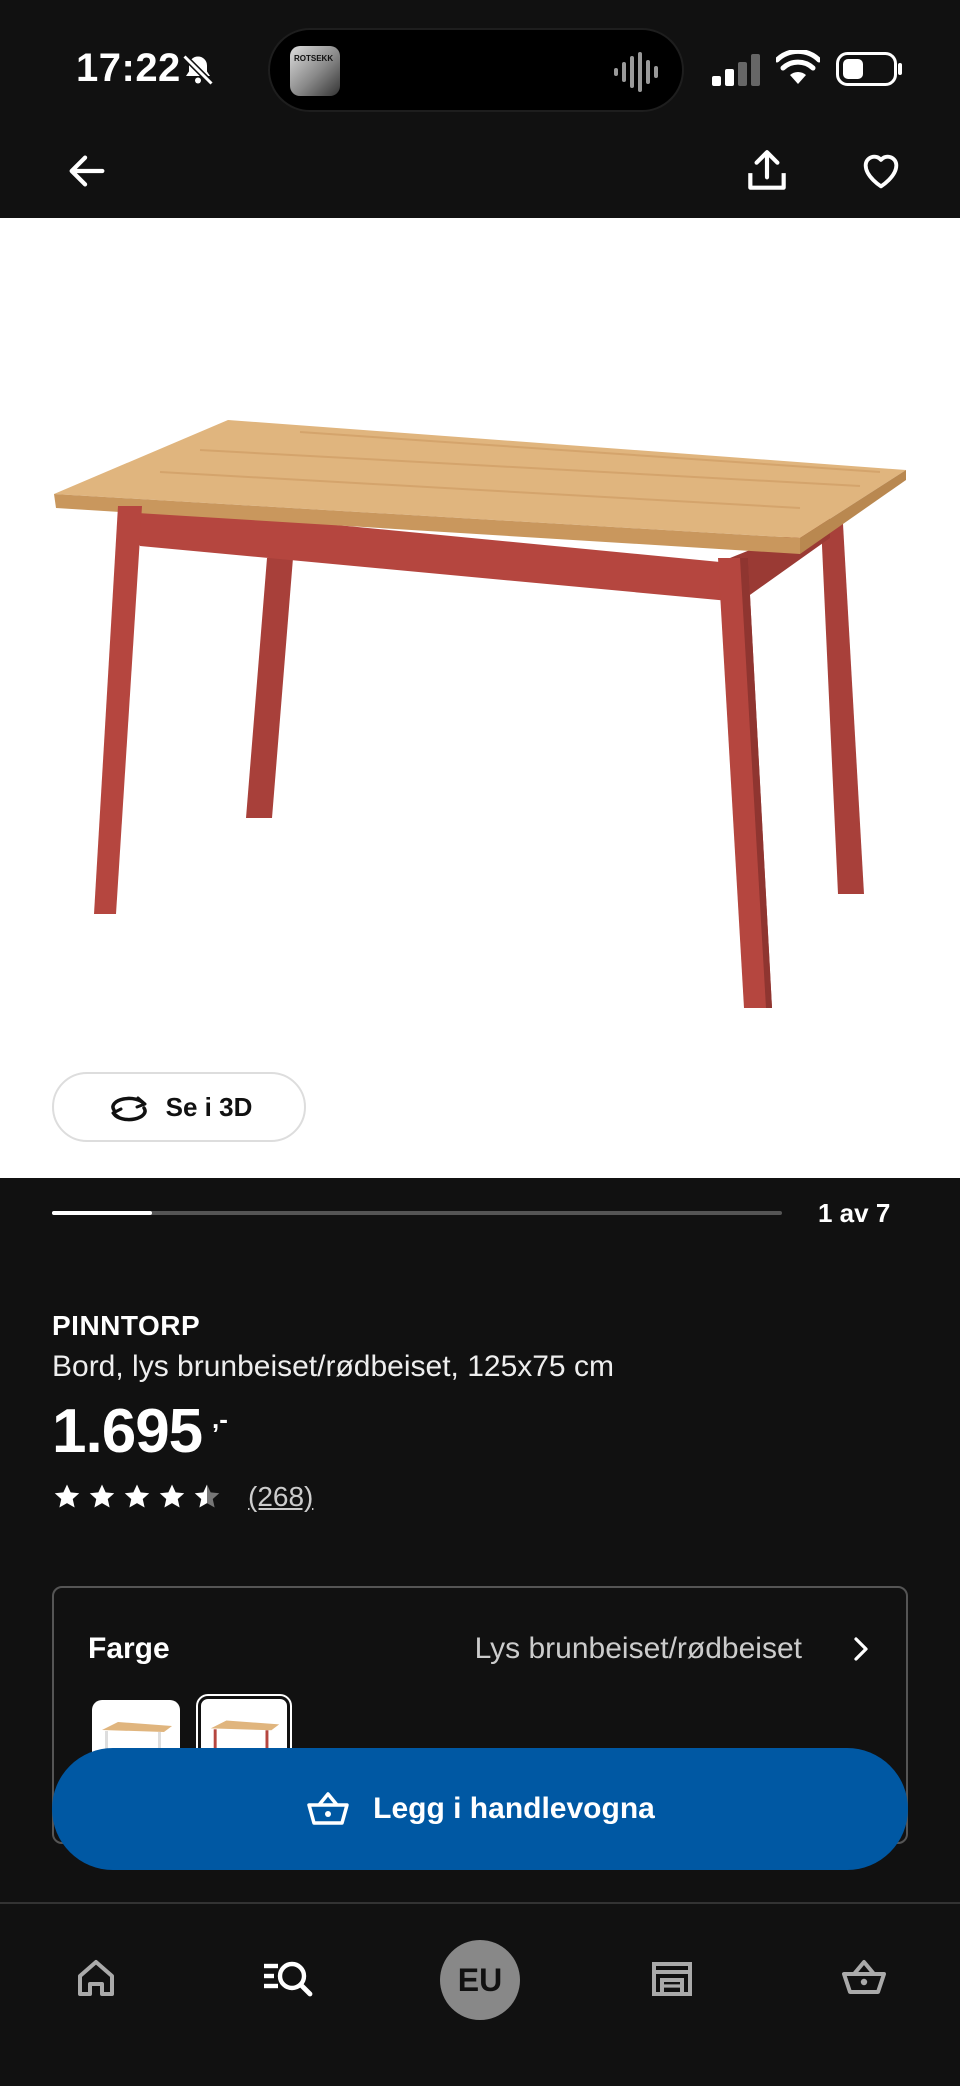  What do you see at coordinates (480, 1980) in the screenshot?
I see `profile-avatar: EU` at bounding box center [480, 1980].